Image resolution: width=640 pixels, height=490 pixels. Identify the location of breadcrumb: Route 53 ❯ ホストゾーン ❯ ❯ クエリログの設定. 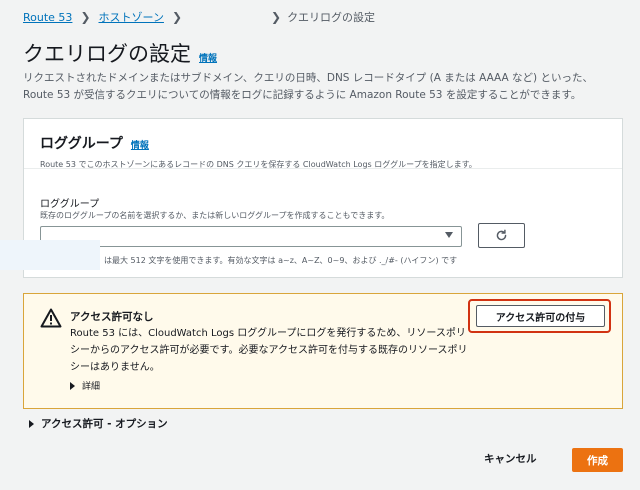
(199, 17).